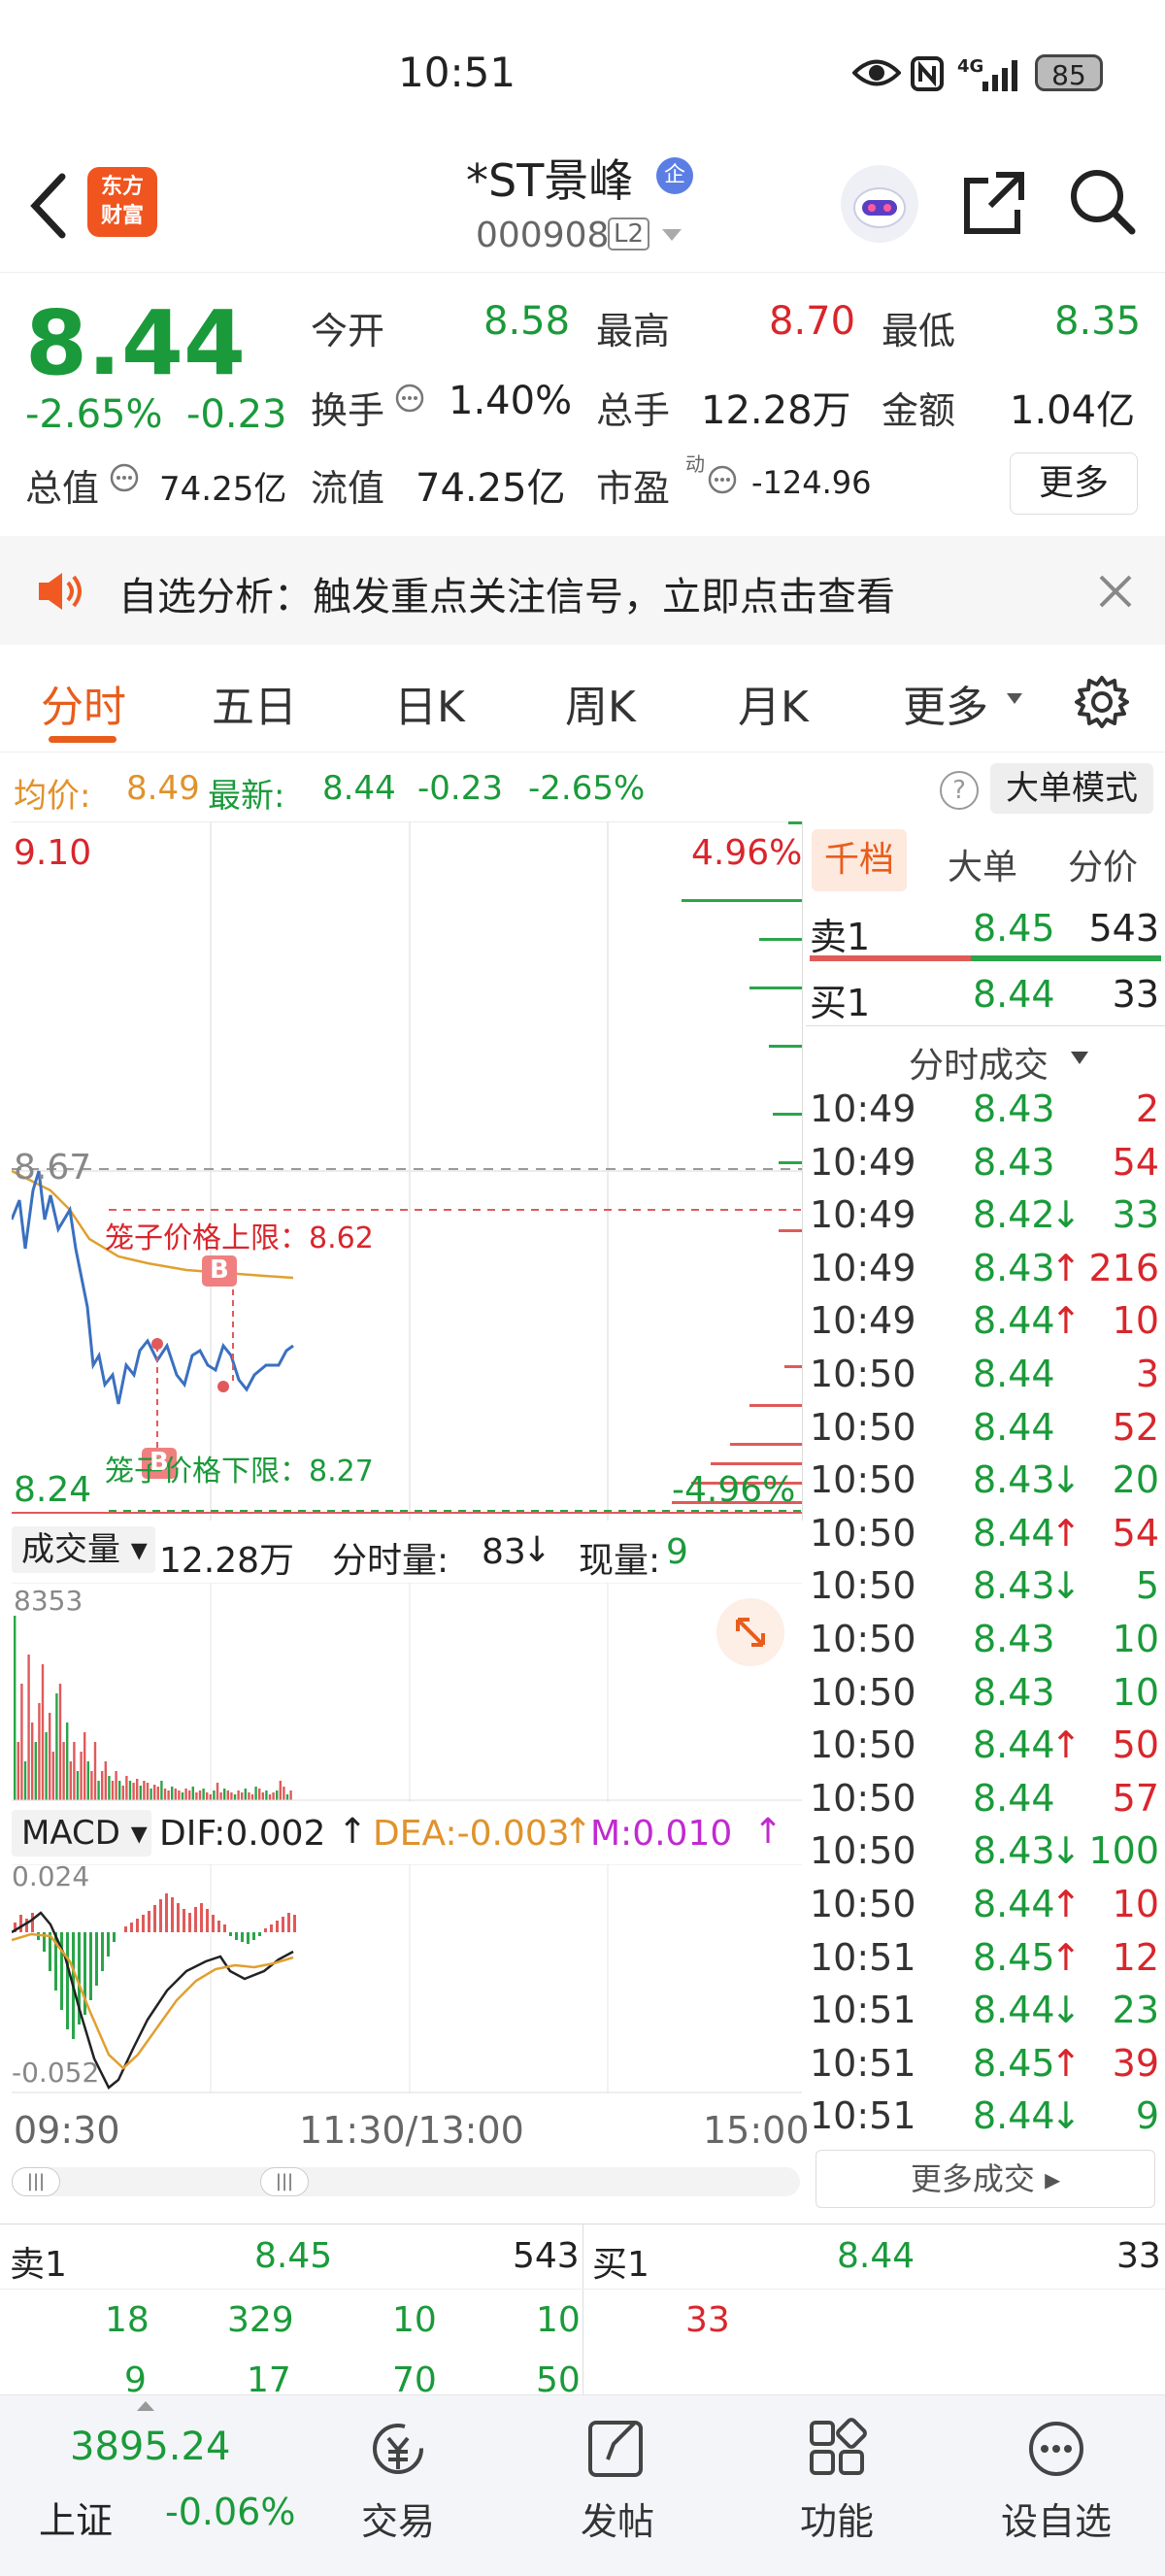 The image size is (1165, 2576). I want to click on expand-icon, so click(750, 1632).